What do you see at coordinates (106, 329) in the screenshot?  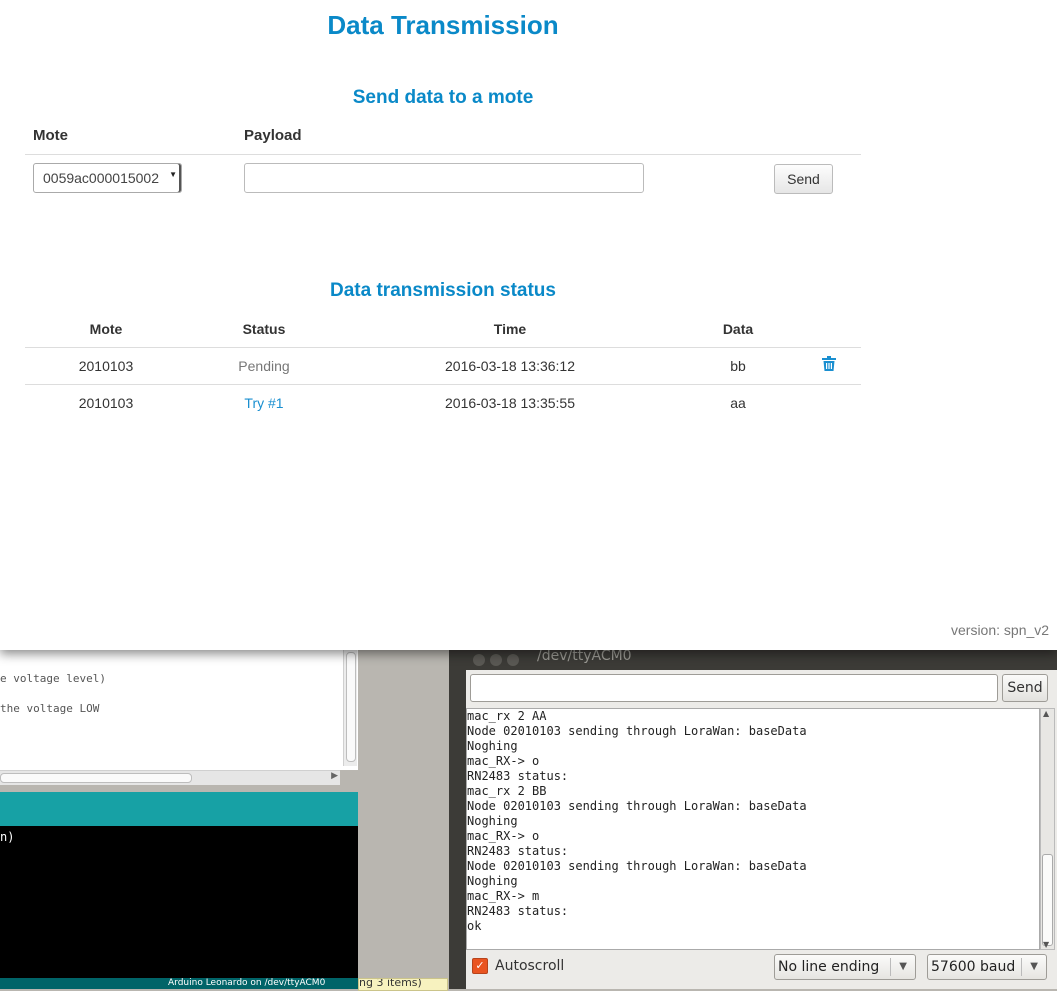 I see `status-table-header-mote: Mote` at bounding box center [106, 329].